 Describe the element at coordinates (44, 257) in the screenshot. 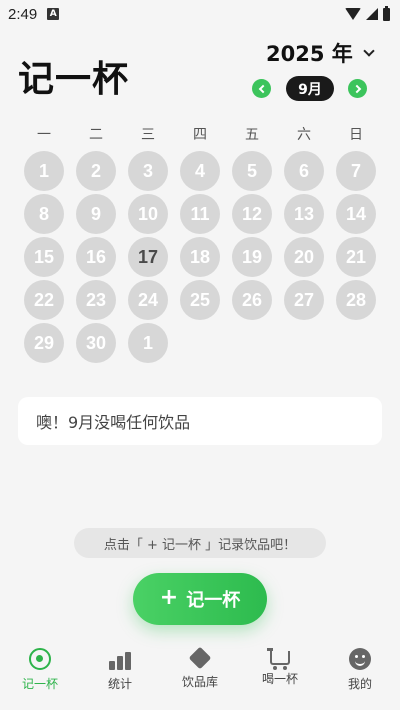

I see `day-cell: 15` at that location.